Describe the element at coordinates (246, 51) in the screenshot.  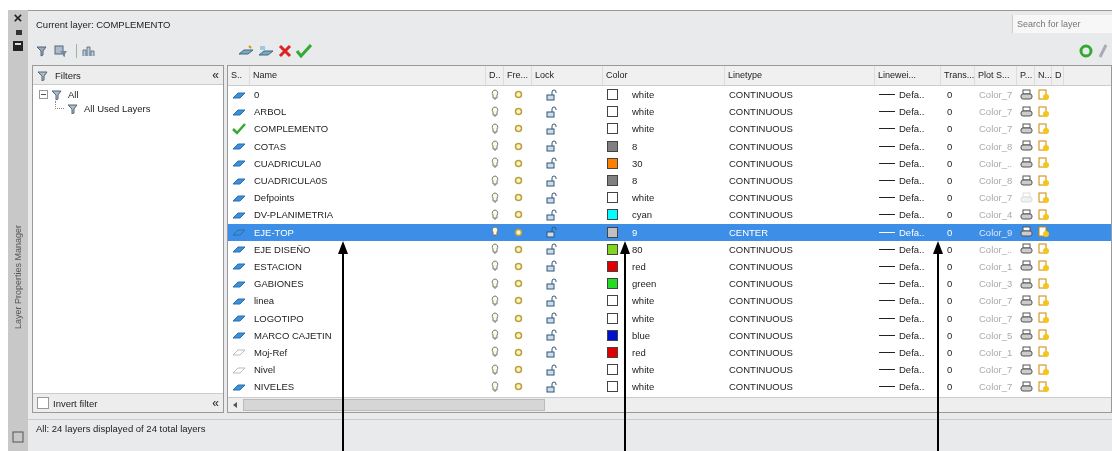
I see `new-layer-icon` at that location.